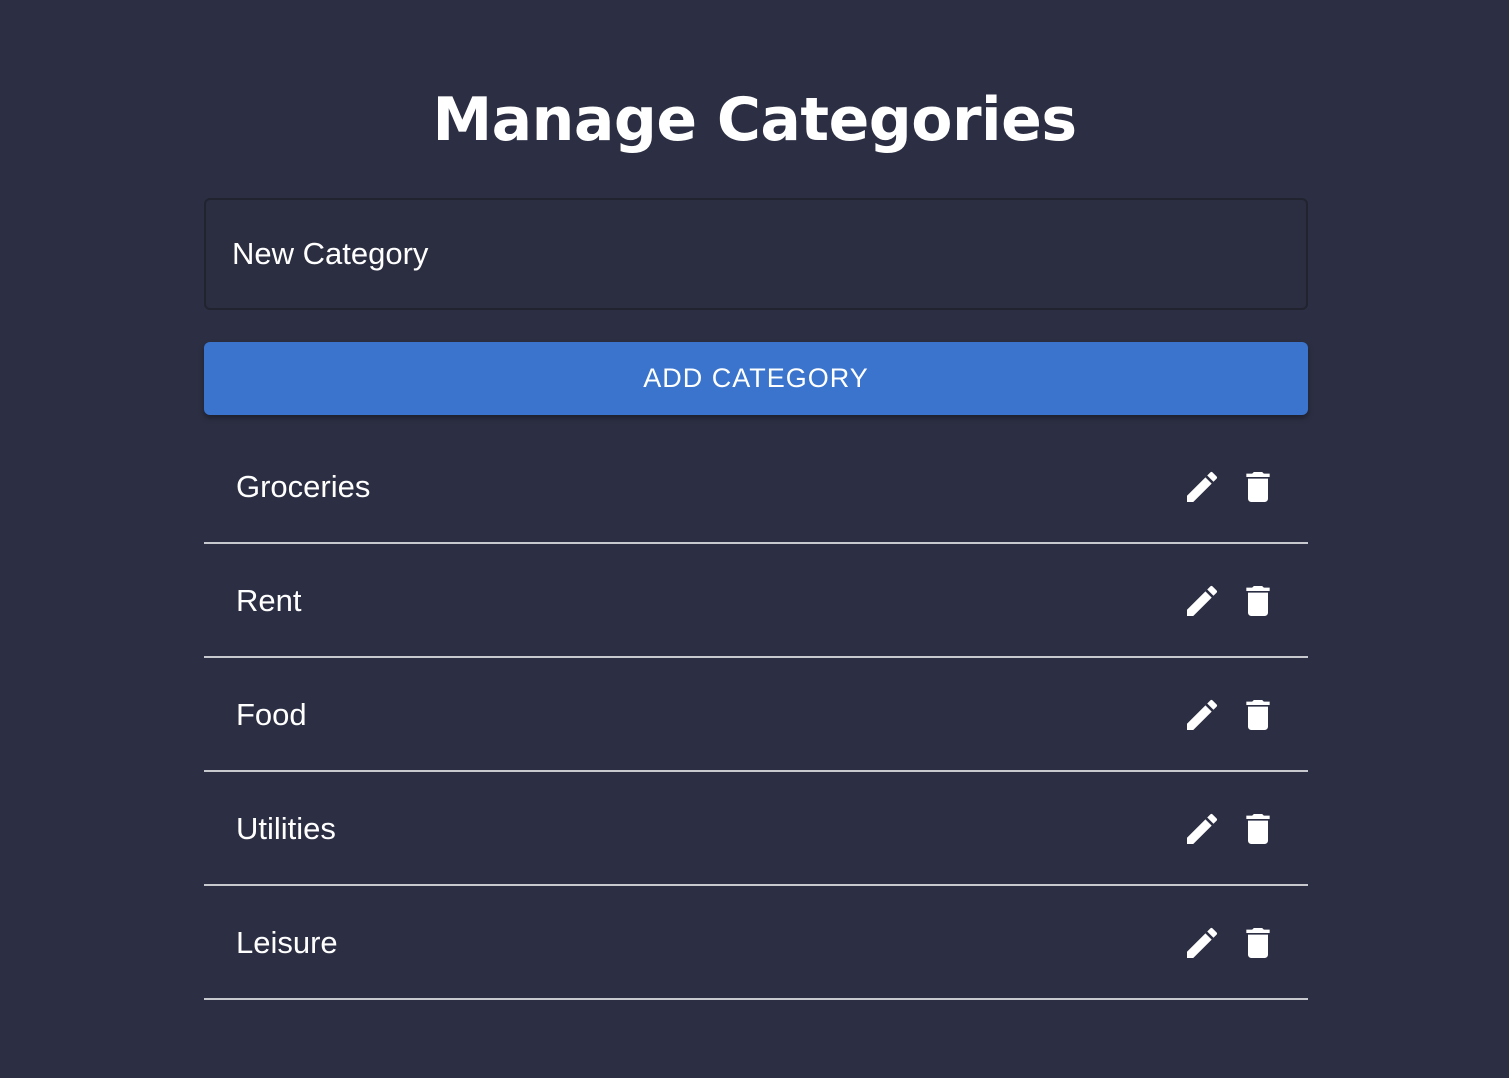  I want to click on list-item: Food, so click(756, 715).